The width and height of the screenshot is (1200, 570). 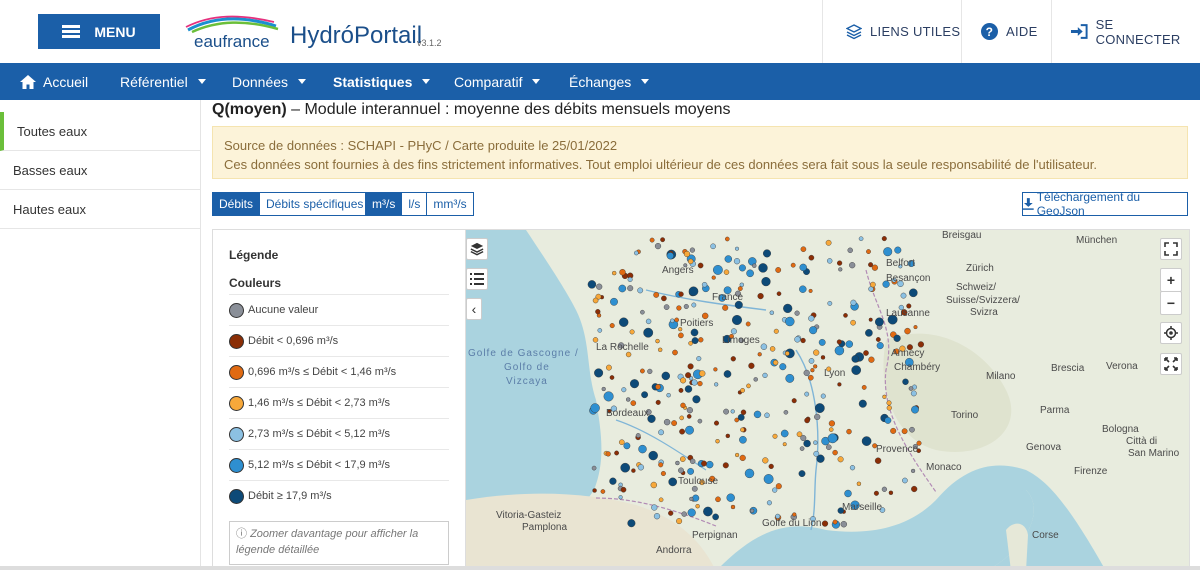 I want to click on fullscreen-control, so click(x=1171, y=249).